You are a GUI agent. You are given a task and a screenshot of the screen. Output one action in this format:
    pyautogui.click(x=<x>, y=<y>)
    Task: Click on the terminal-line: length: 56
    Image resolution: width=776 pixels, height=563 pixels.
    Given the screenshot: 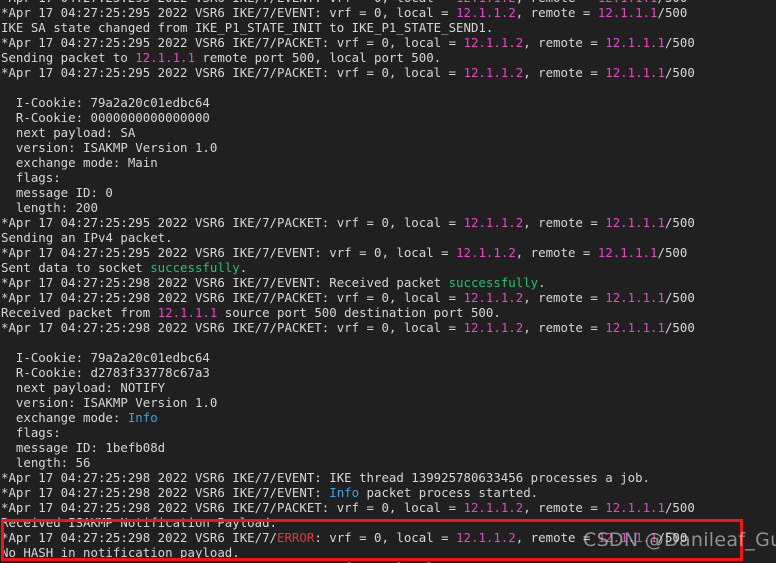 What is the action you would take?
    pyautogui.click(x=388, y=462)
    